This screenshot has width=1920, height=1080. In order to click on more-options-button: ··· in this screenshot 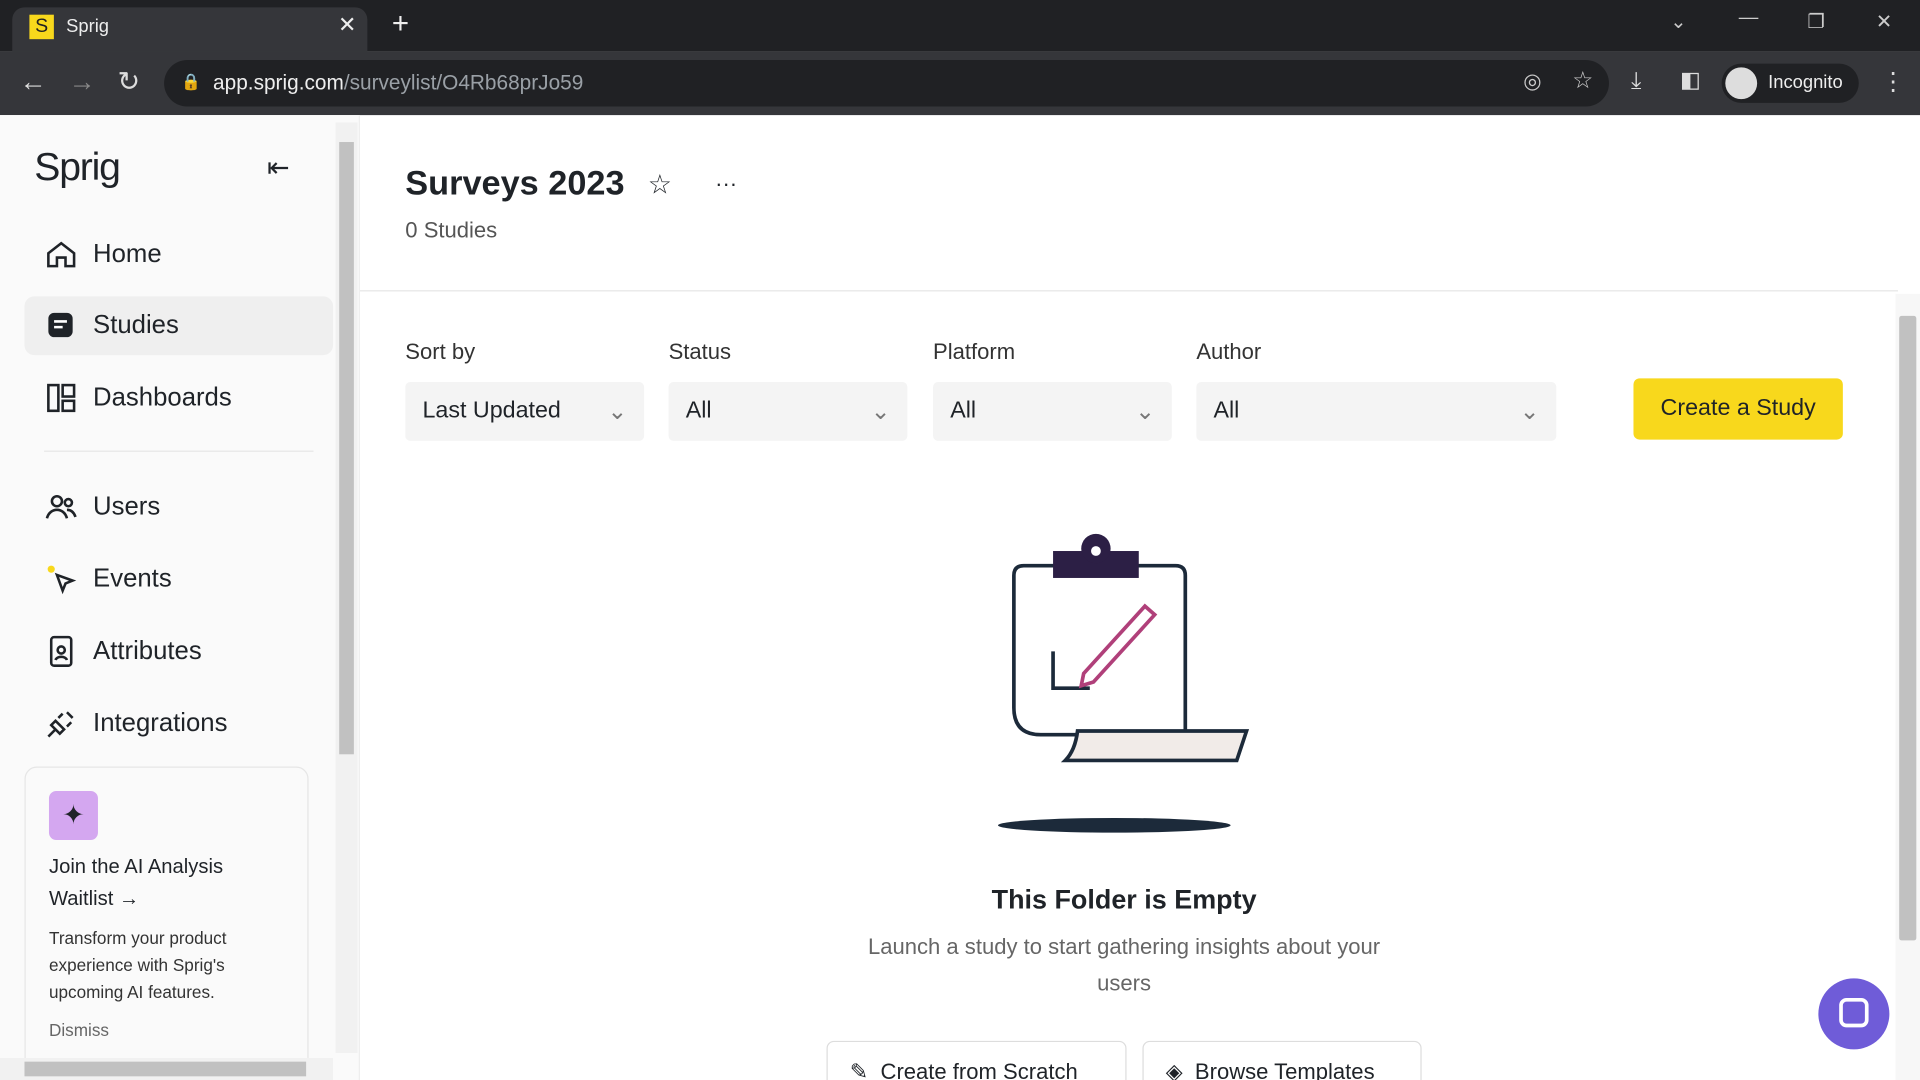, I will do `click(726, 184)`.